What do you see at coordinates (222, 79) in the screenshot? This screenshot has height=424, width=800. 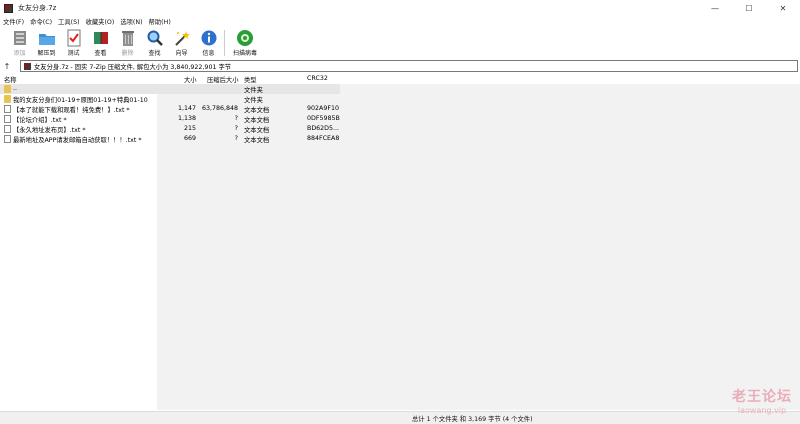 I see `column-header-packed-size: 压缩后大小` at bounding box center [222, 79].